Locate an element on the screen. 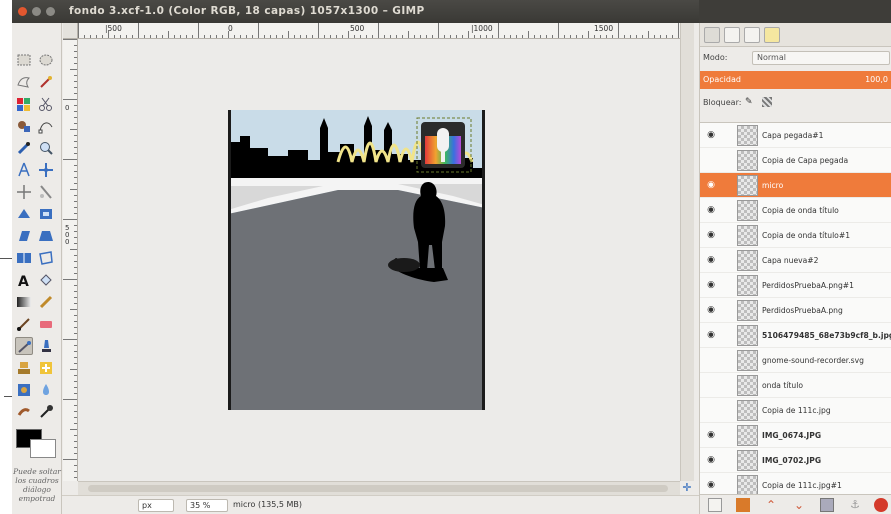 This screenshot has width=891, height=514. horizontal-scrollbar is located at coordinates (379, 488).